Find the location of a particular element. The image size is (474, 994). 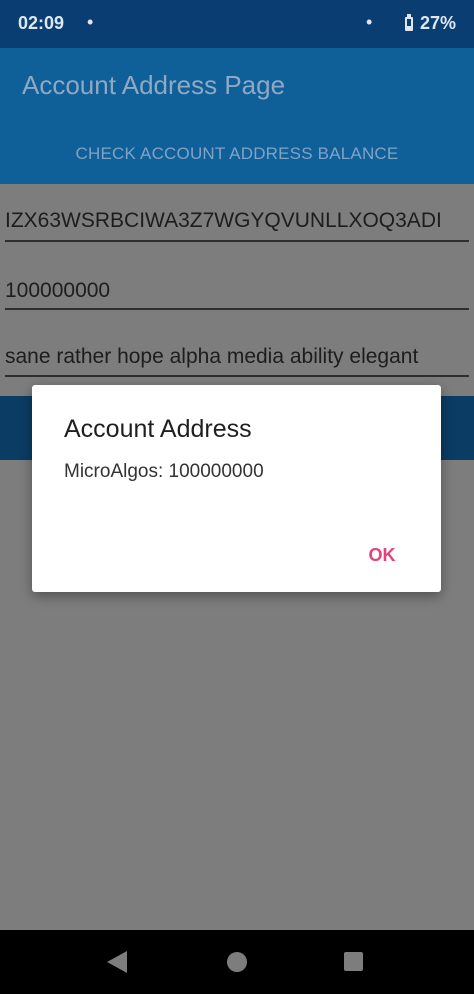

recents-icon is located at coordinates (353, 961).